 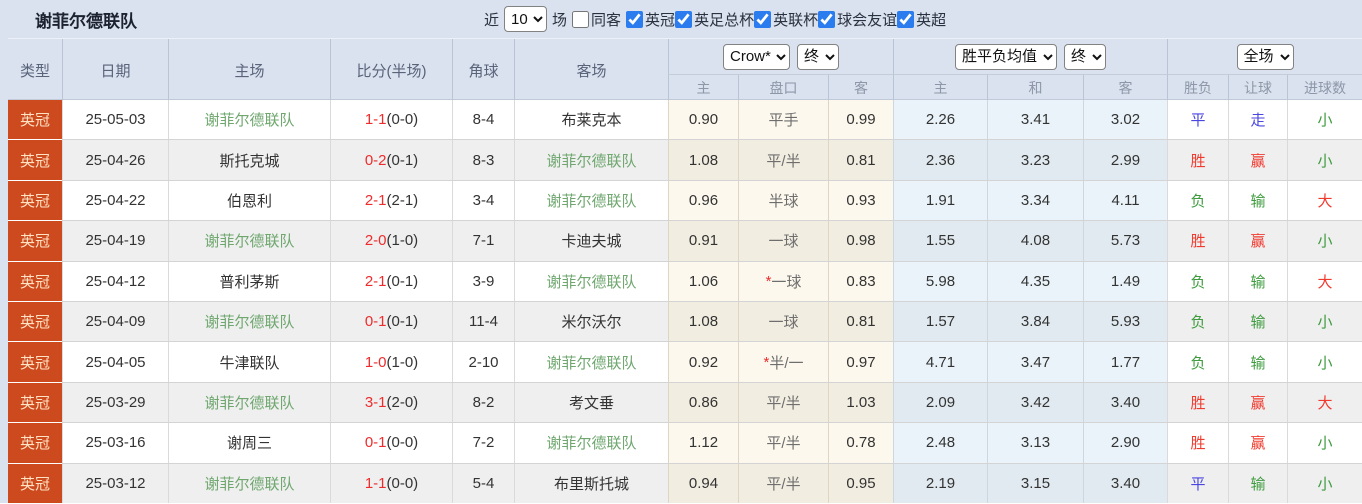 I want to click on home-team: 普利茅斯, so click(x=249, y=281).